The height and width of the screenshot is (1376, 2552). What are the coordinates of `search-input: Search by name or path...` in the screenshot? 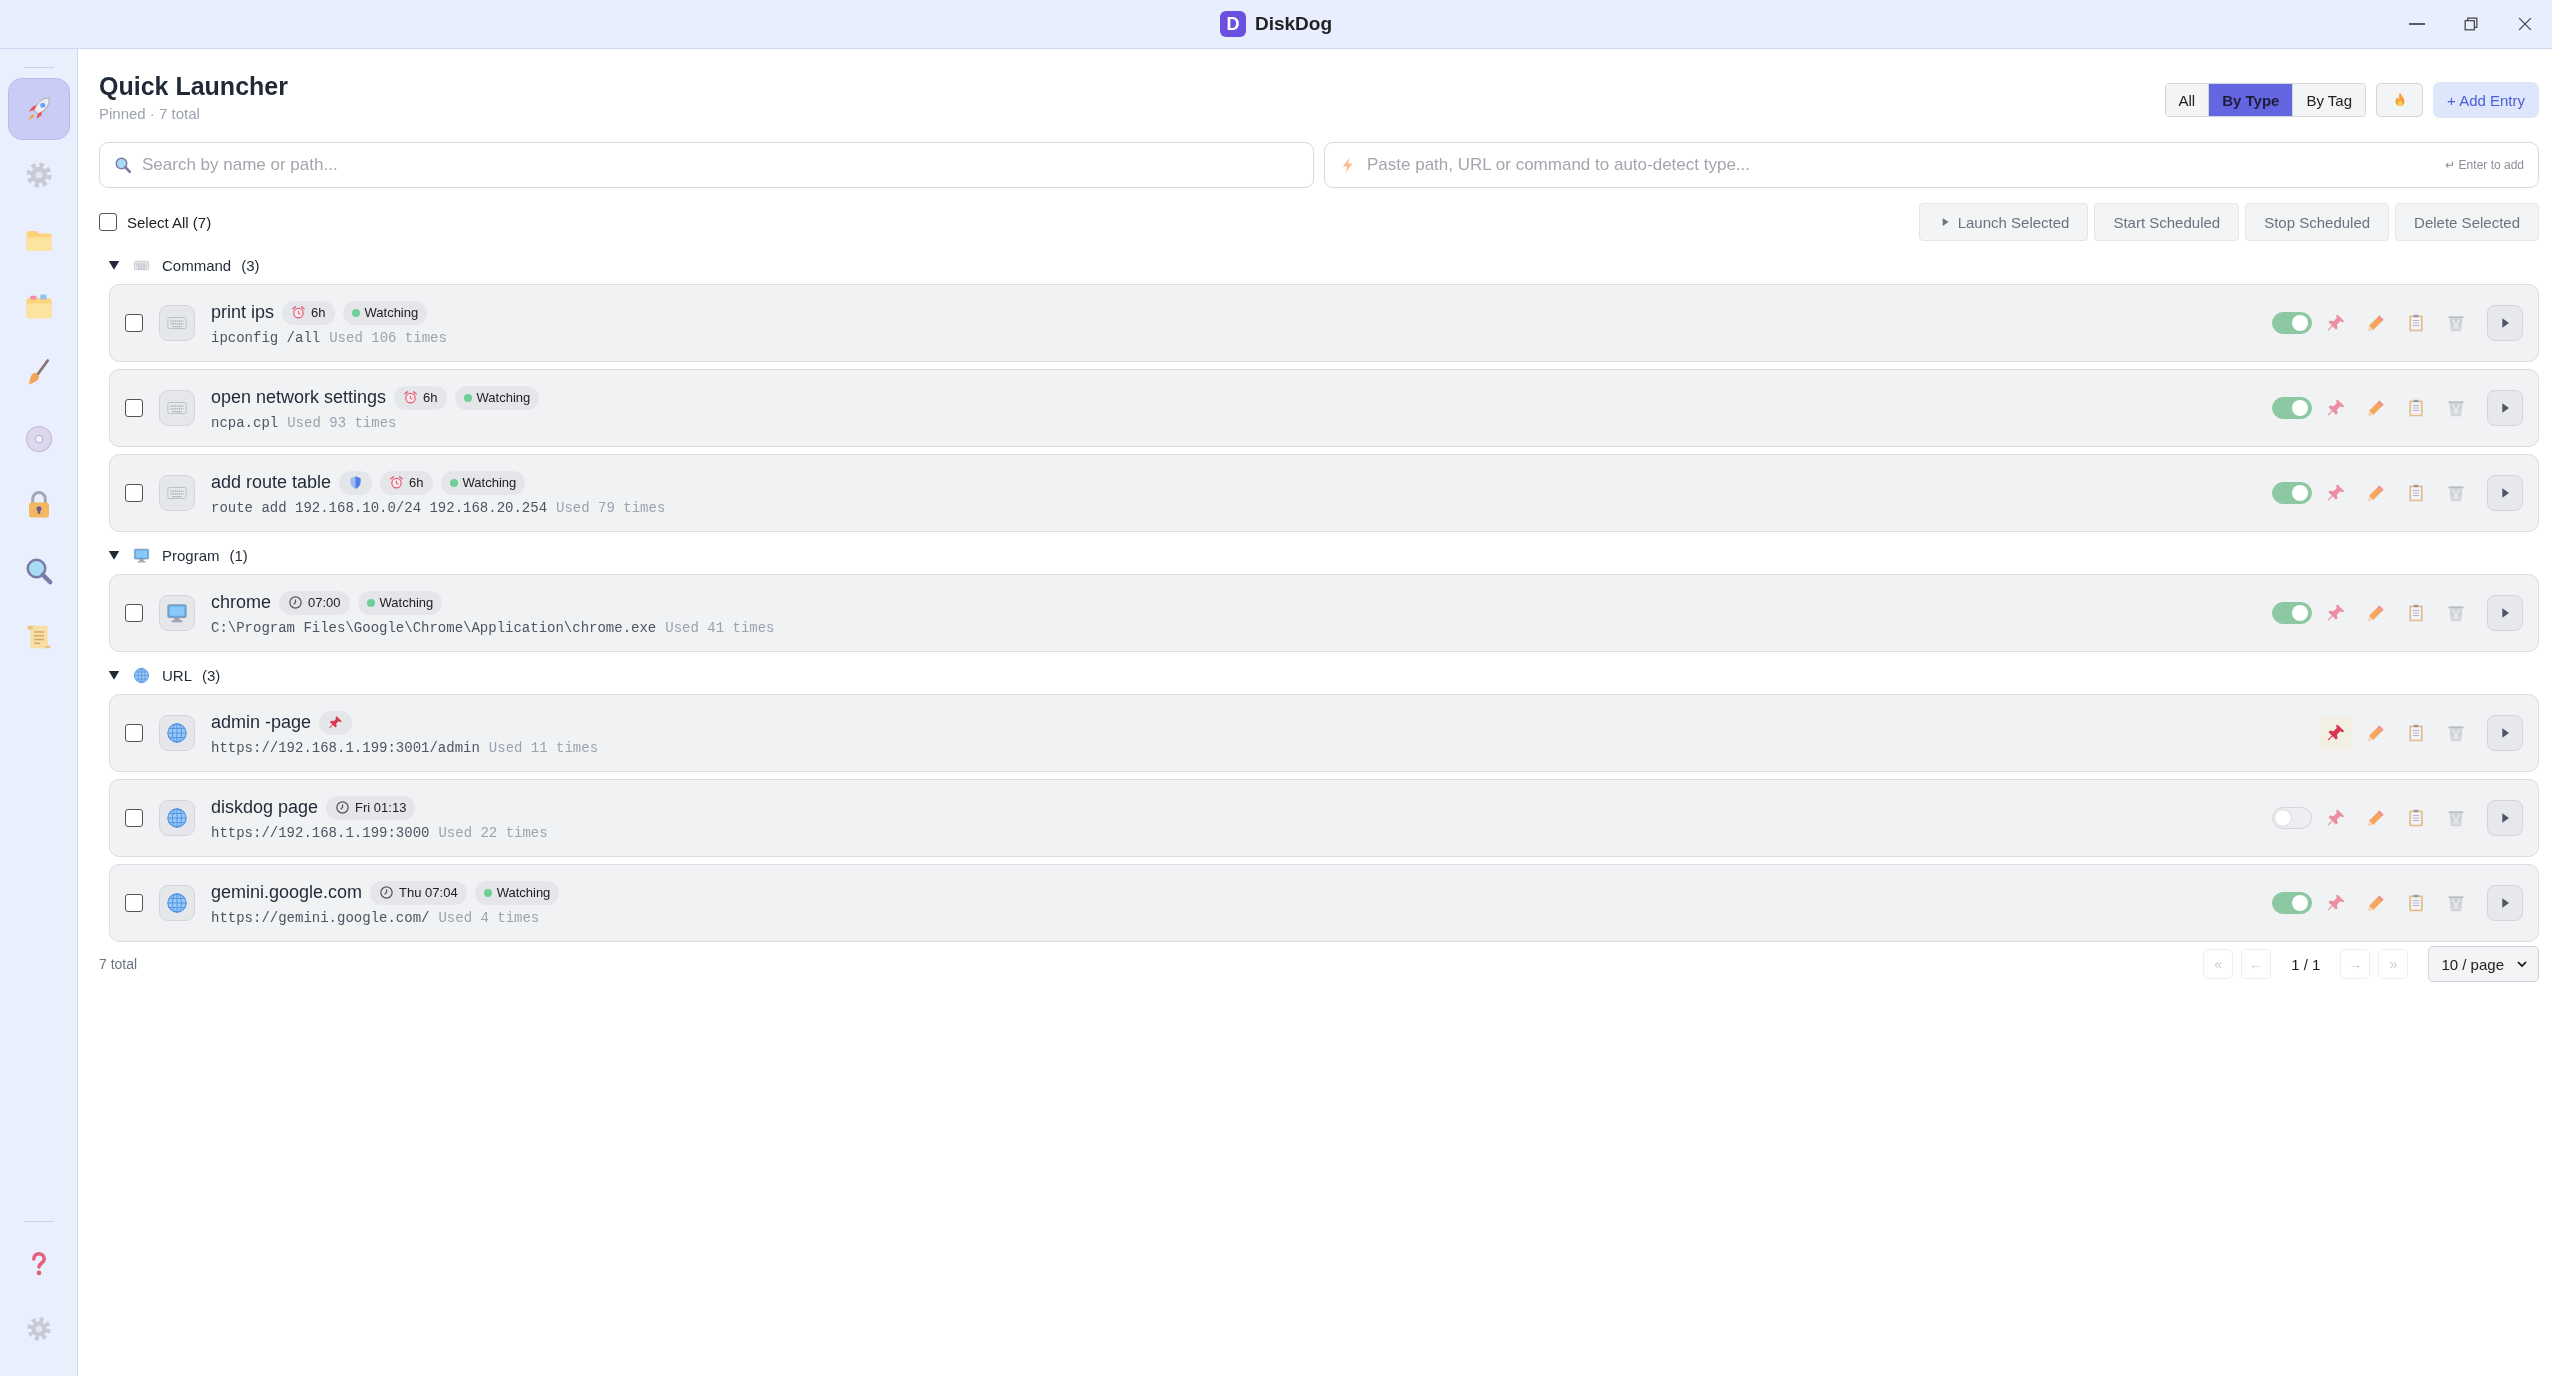 It's located at (719, 165).